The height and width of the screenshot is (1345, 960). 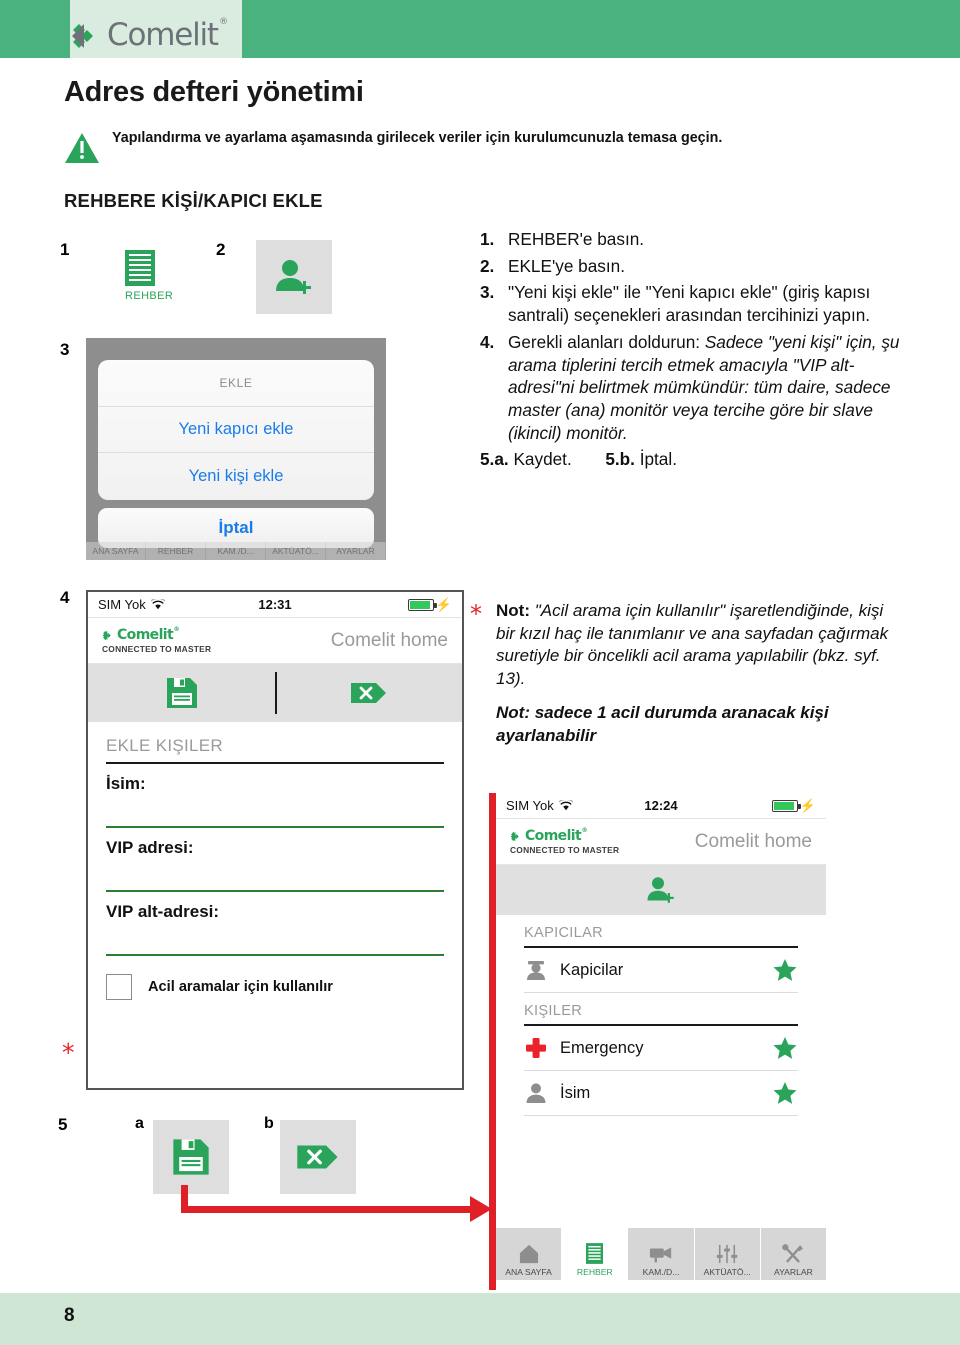 I want to click on logo-wordmark: Comelit ®, so click(x=167, y=35).